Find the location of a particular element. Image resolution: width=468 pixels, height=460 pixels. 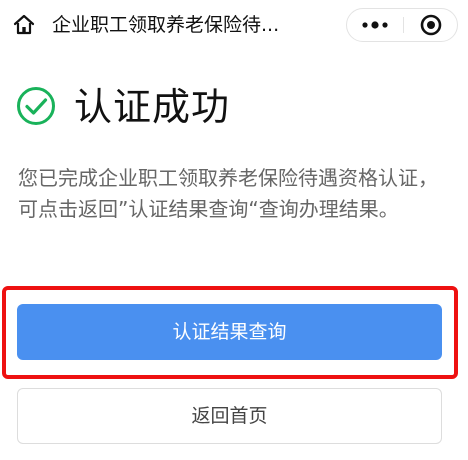

more-button is located at coordinates (375, 25).